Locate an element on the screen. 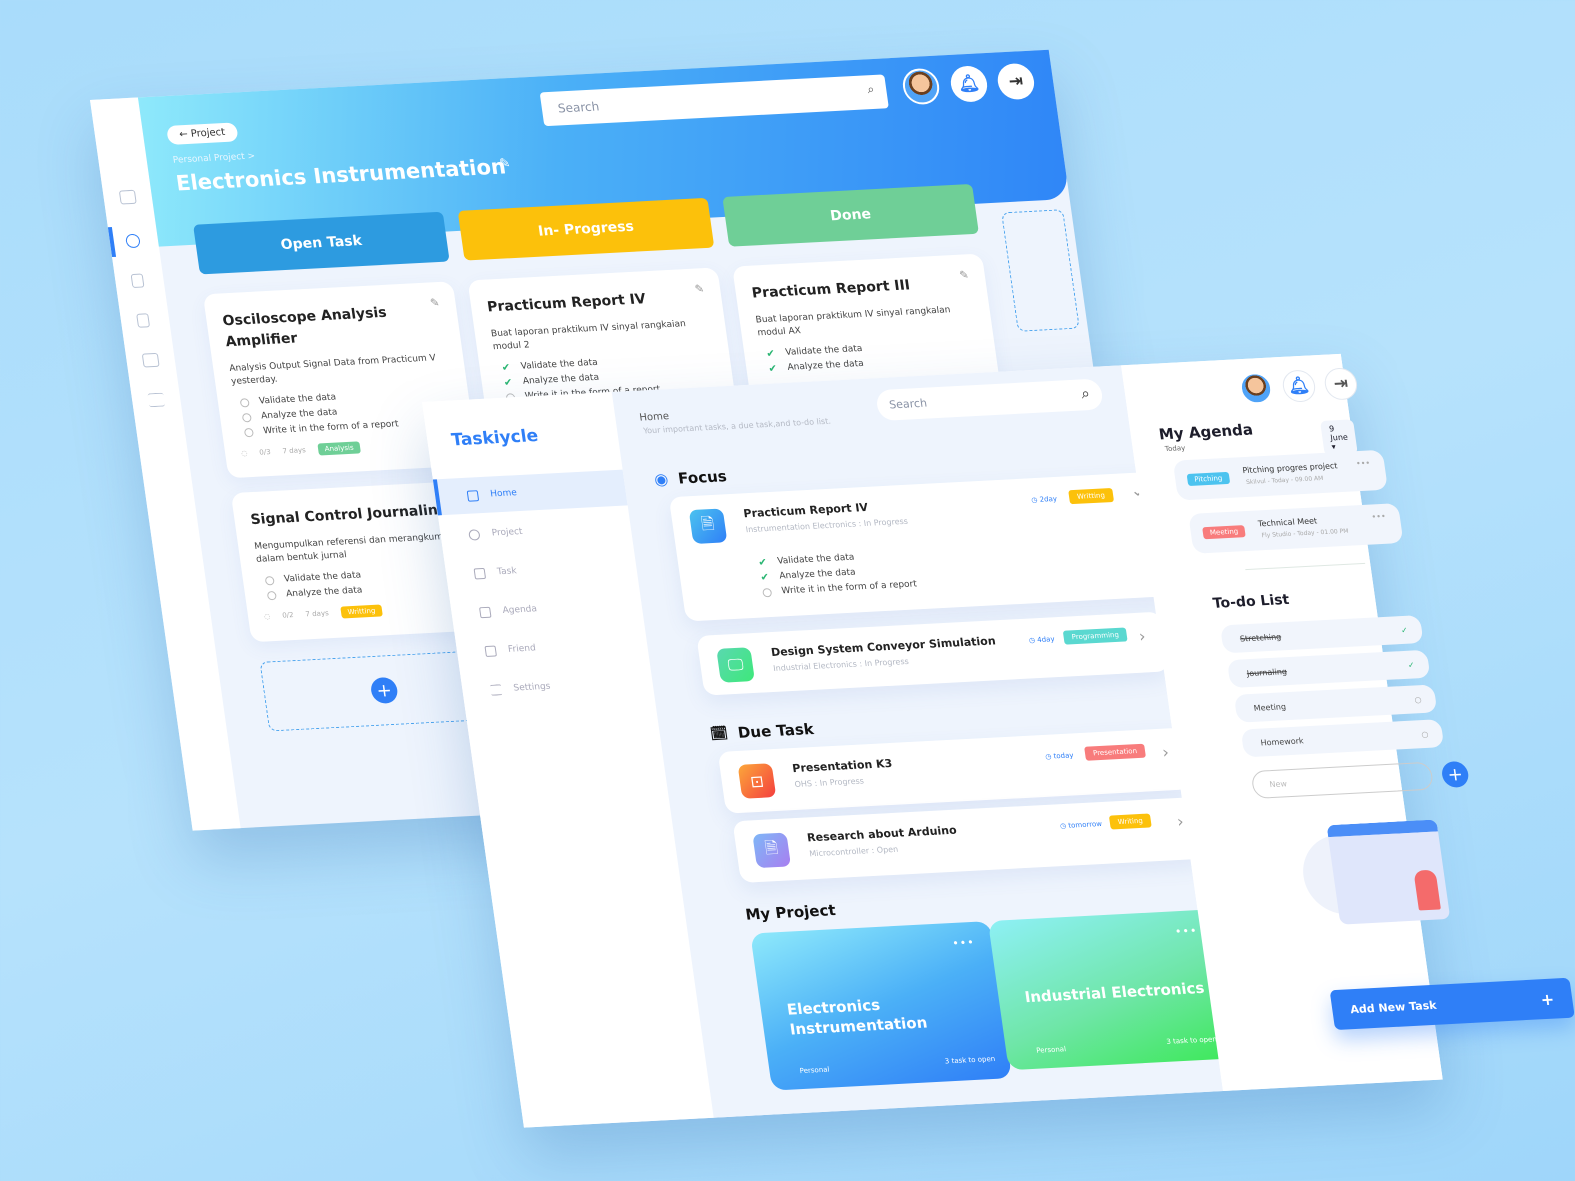 Image resolution: width=1575 pixels, height=1181 pixels. card-title: Practicum Report IV is located at coordinates (566, 303).